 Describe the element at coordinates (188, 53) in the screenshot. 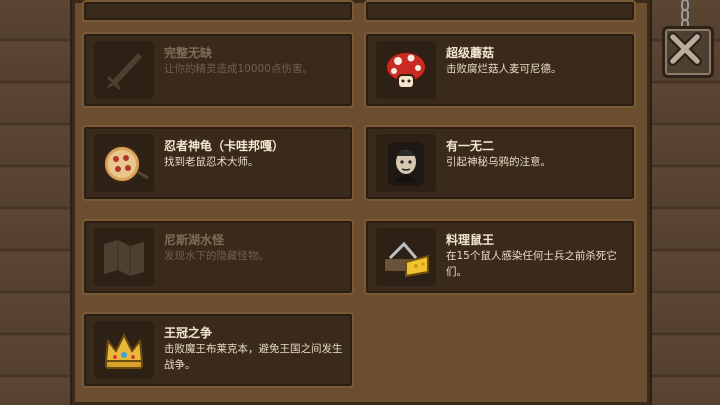

I see `achievement-title: 完整无缺` at that location.